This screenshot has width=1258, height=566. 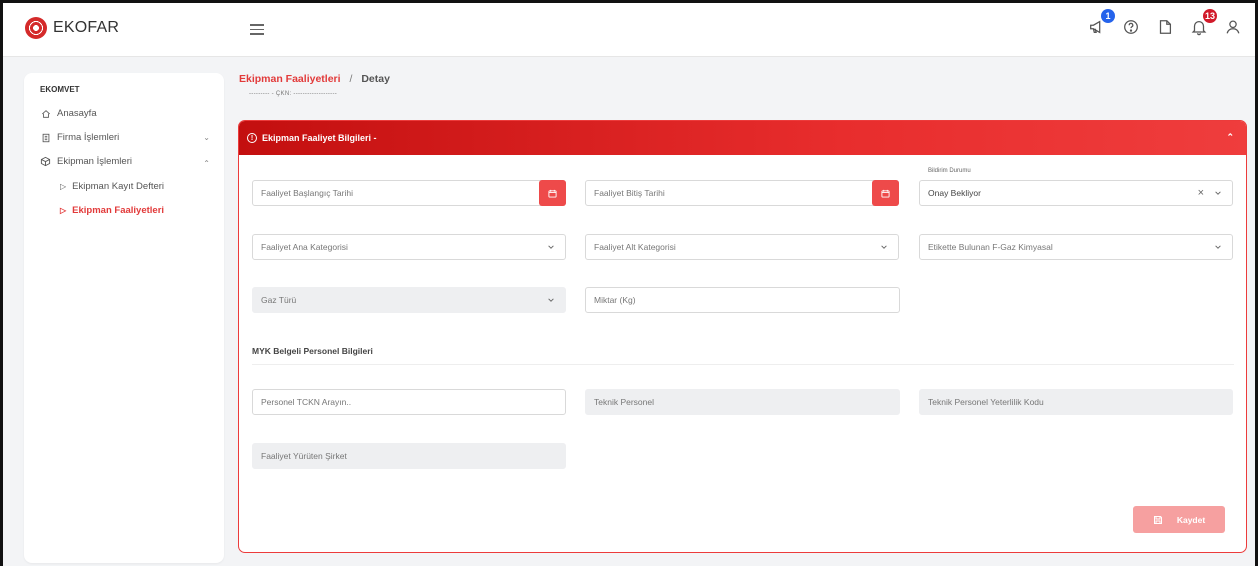 I want to click on start-date-field: Faaliyet Başlangıç Tarihi, so click(x=409, y=193).